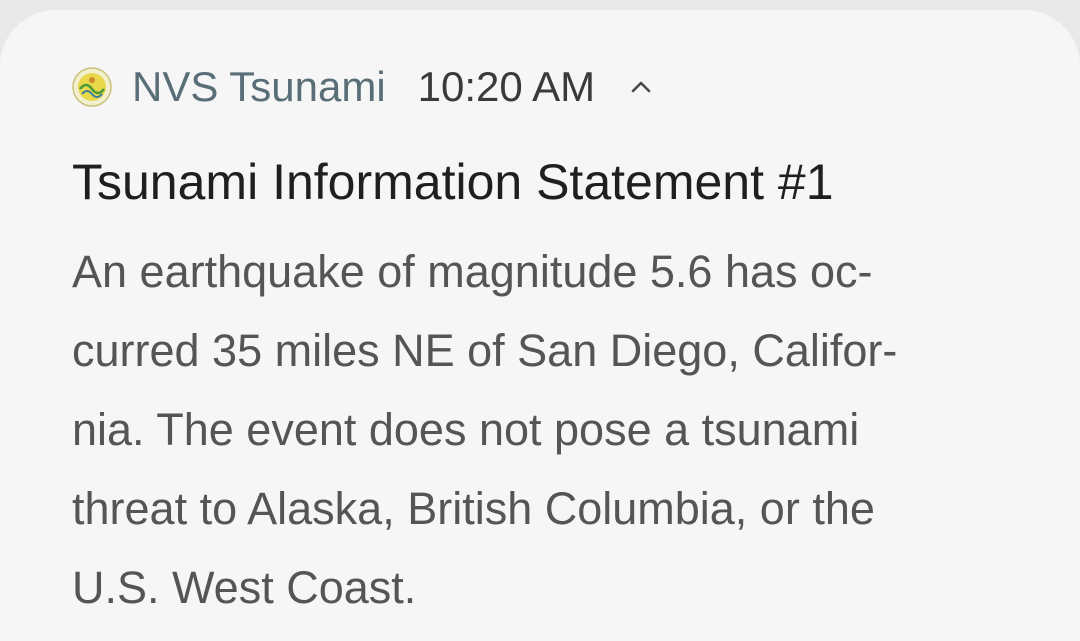 Image resolution: width=1080 pixels, height=641 pixels. Describe the element at coordinates (506, 86) in the screenshot. I see `notification-time: 10:20 AM` at that location.